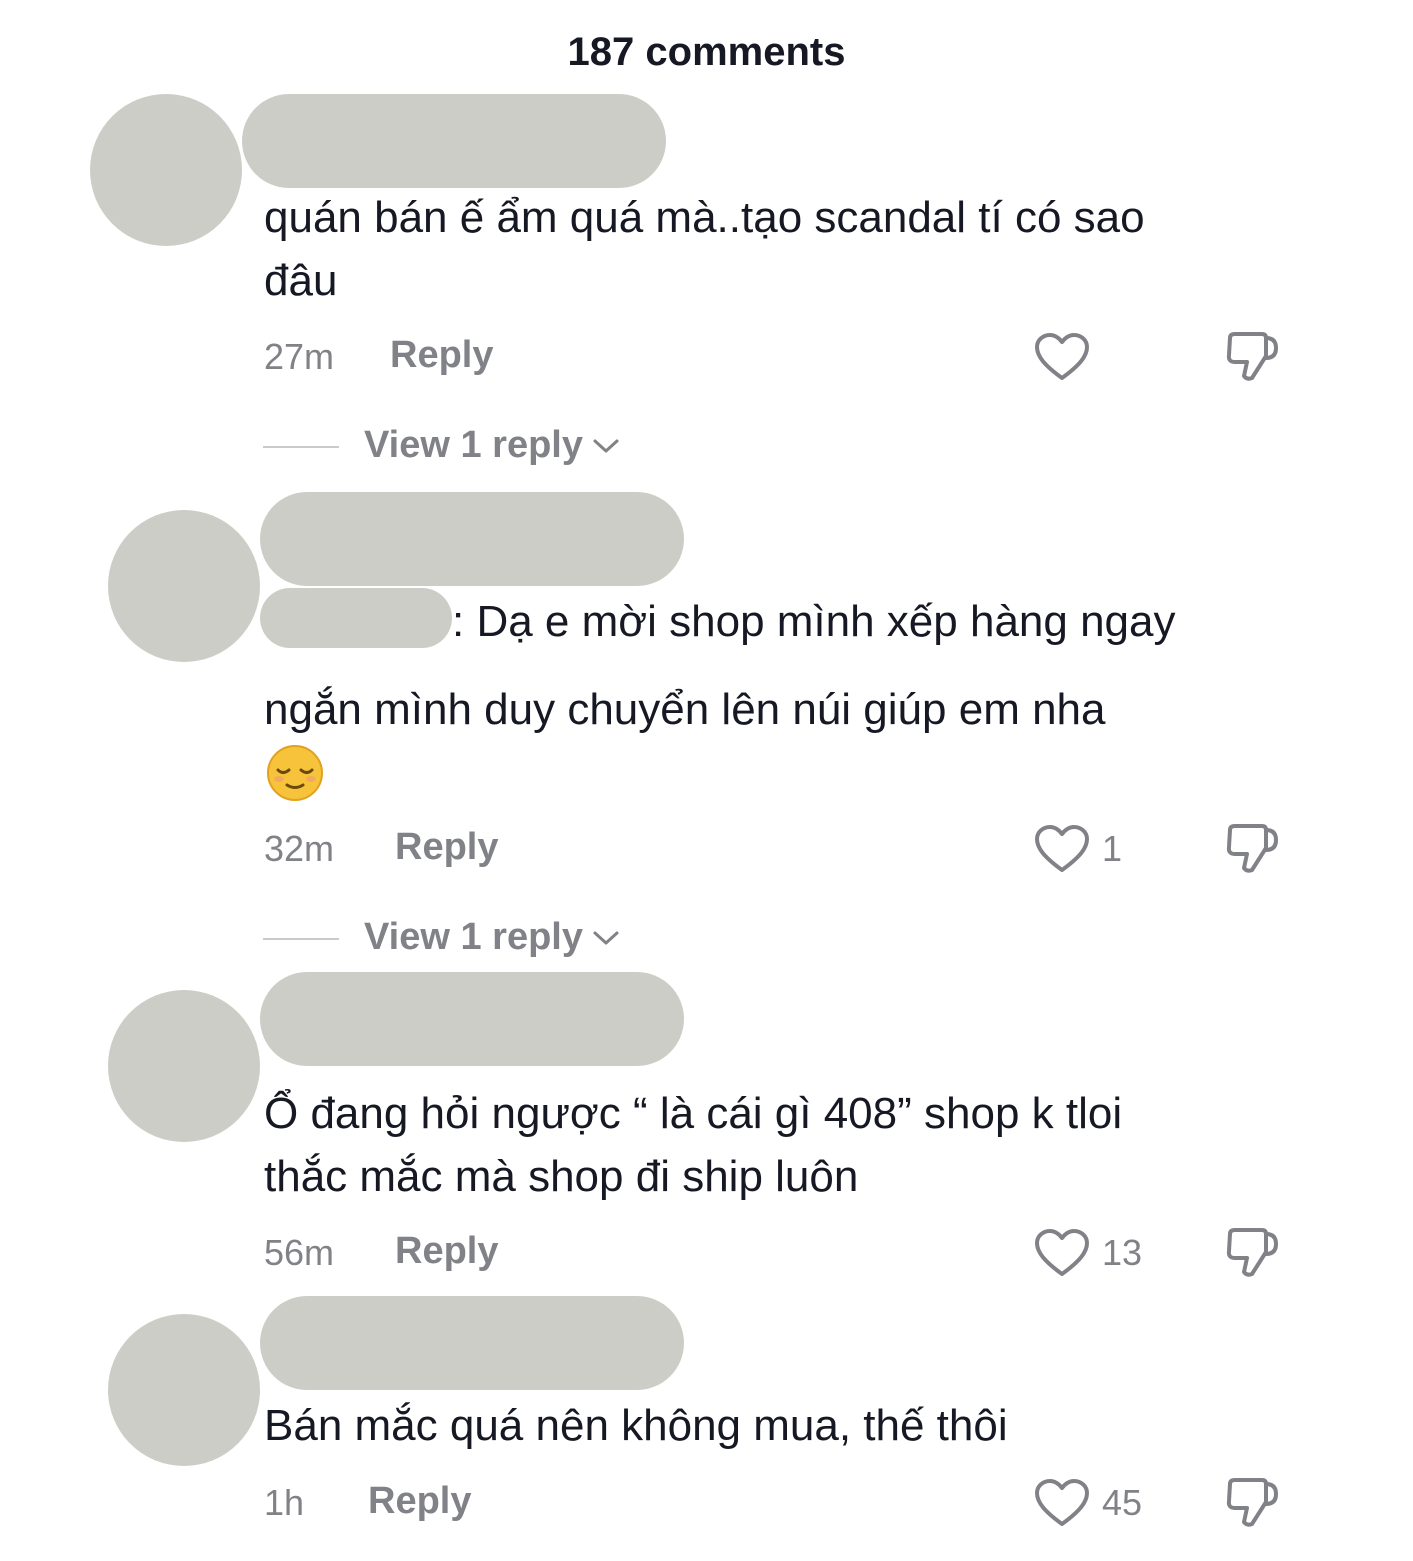 This screenshot has height=1561, width=1413. What do you see at coordinates (1122, 1502) in the screenshot?
I see `like-count: 45` at bounding box center [1122, 1502].